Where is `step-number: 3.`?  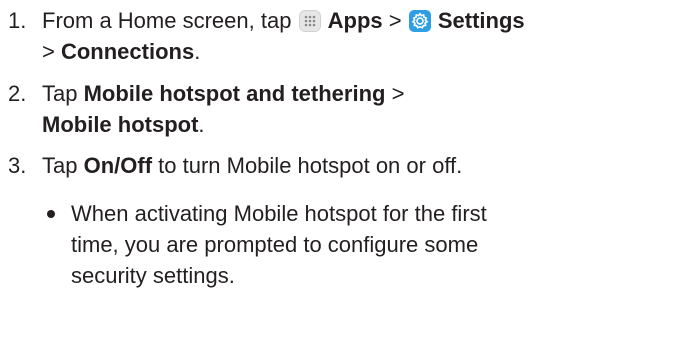 step-number: 3. is located at coordinates (17, 165).